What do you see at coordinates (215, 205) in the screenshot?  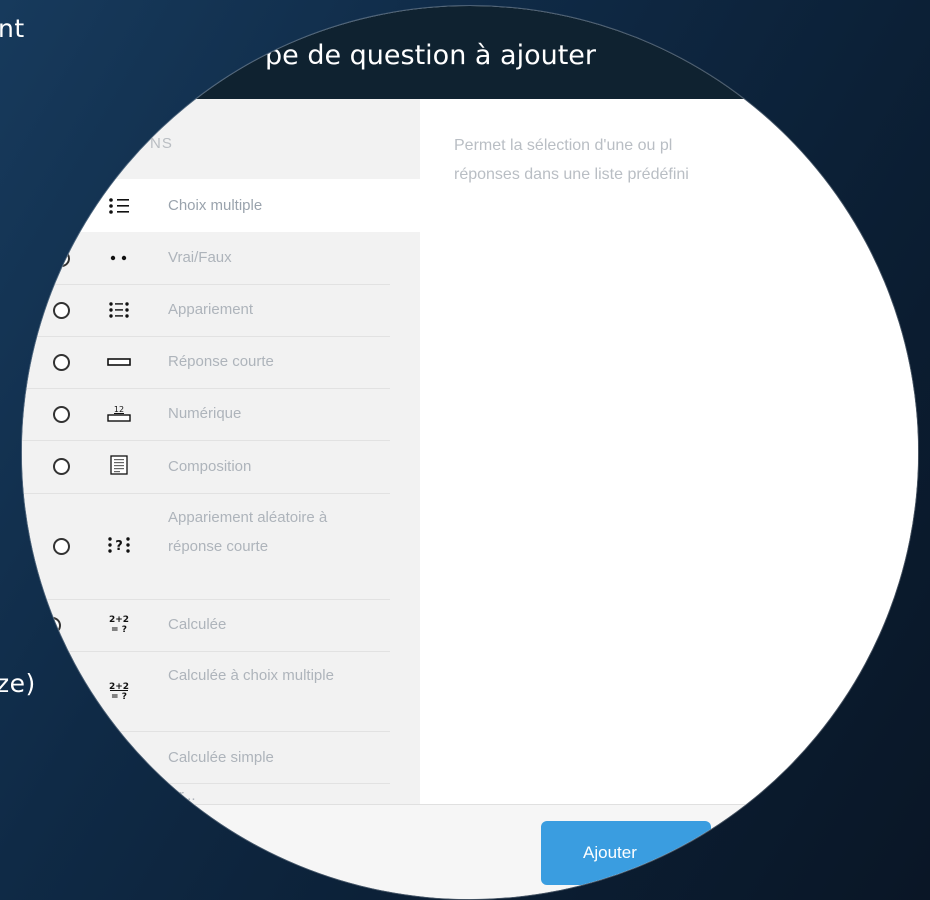 I see `option-label: Choix multiple` at bounding box center [215, 205].